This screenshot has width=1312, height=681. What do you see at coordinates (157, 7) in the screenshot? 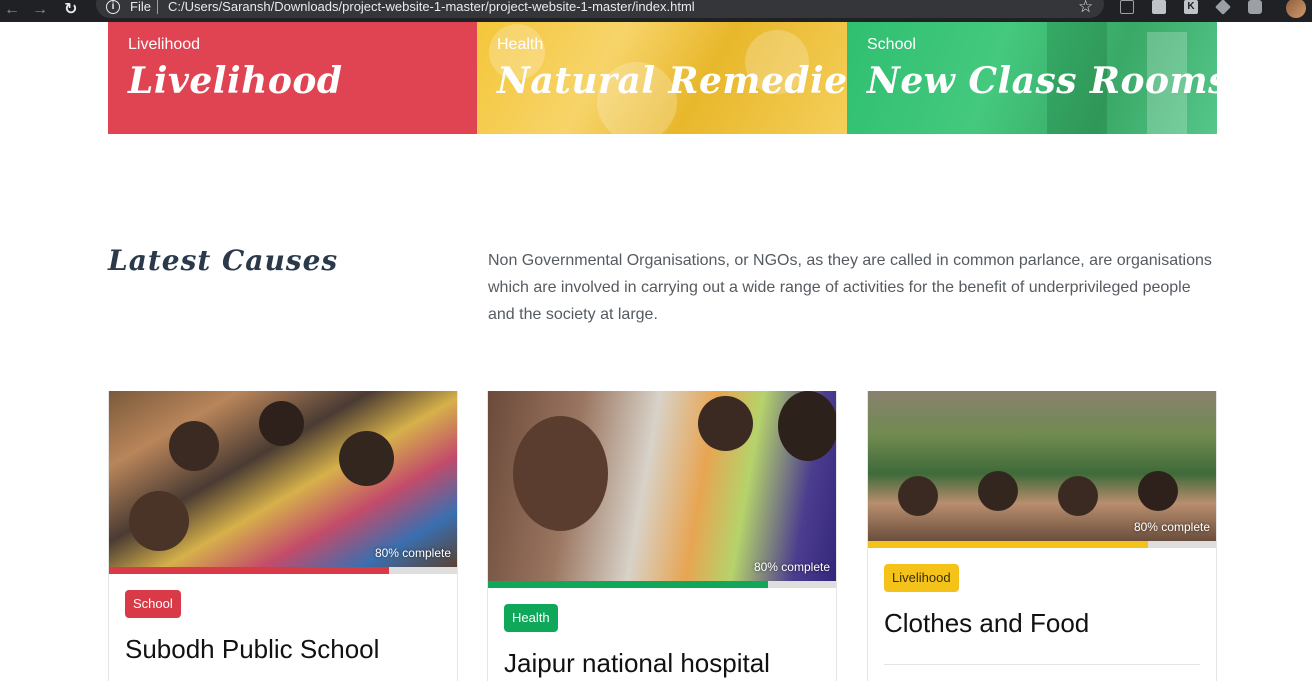
I see `url-divider` at bounding box center [157, 7].